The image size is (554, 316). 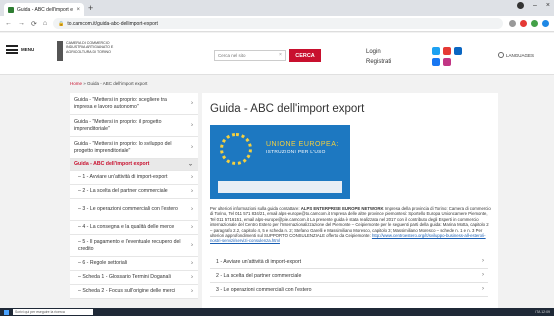 I want to click on page-title: Guida - ABC dell'import export, so click(x=287, y=109).